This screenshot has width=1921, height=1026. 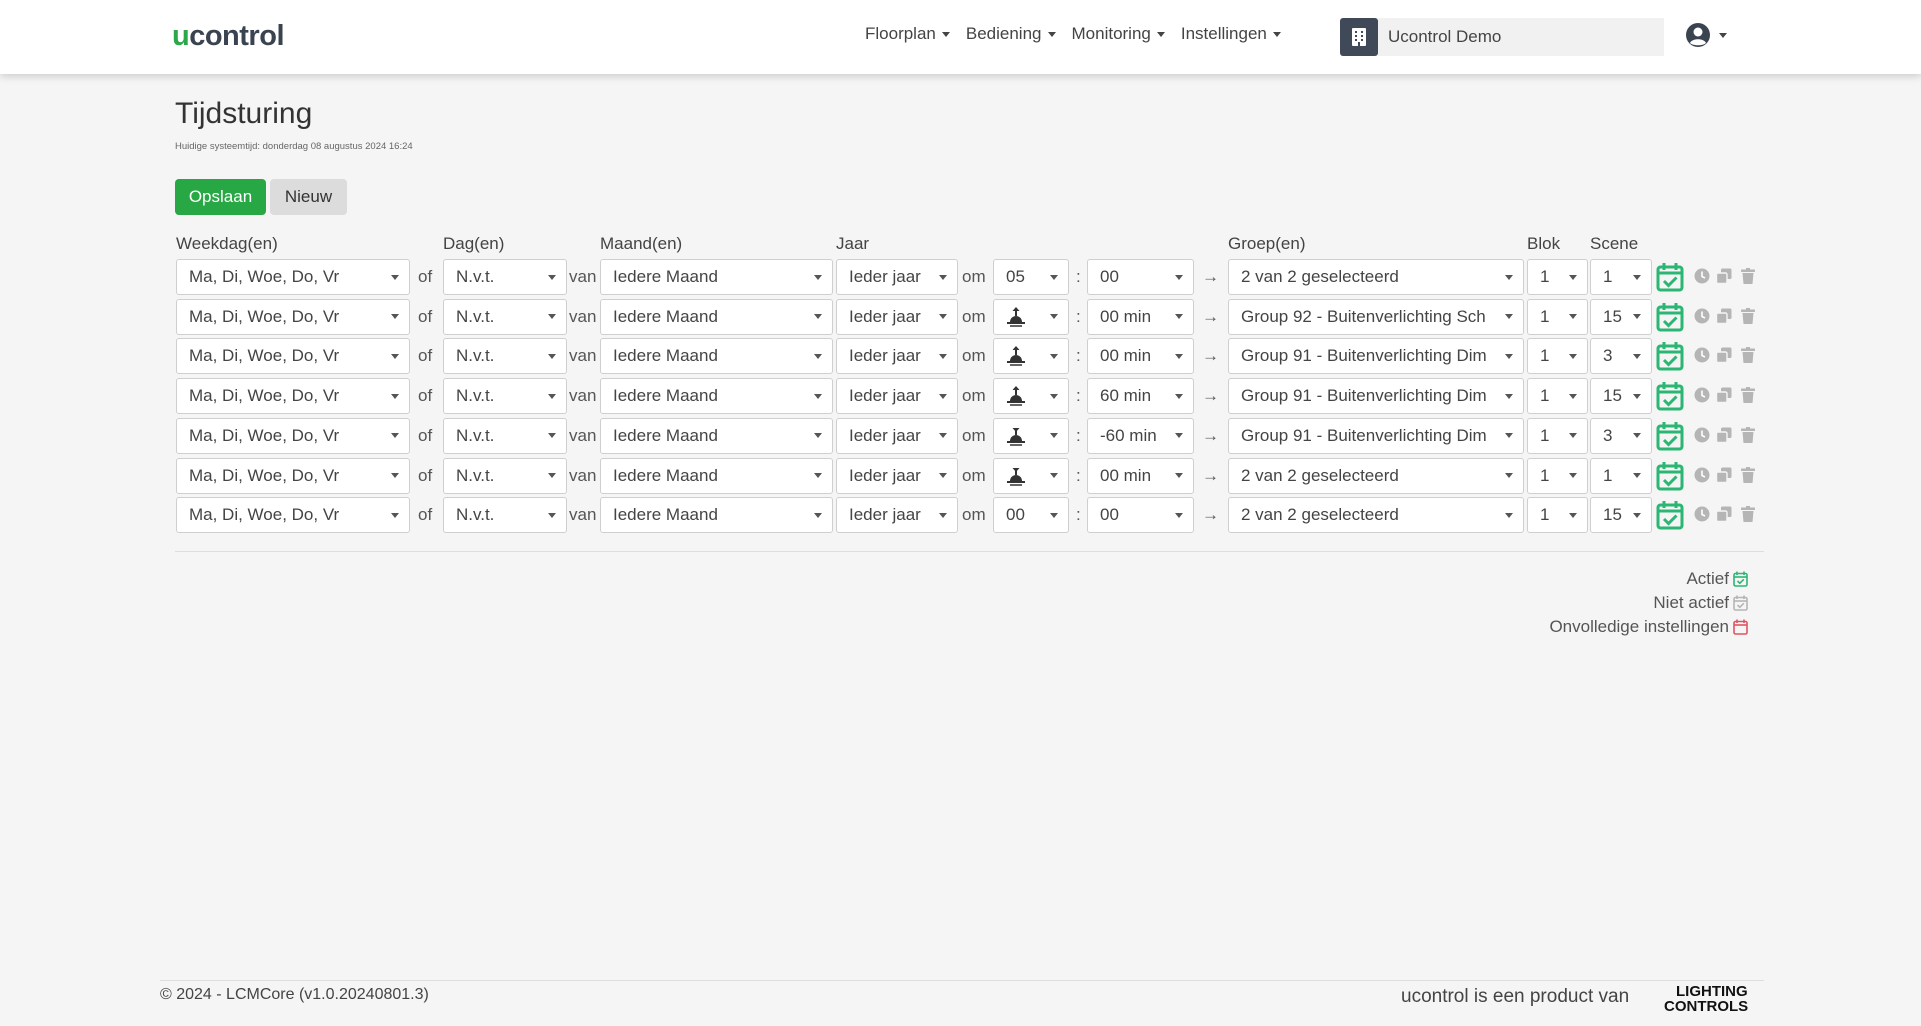 What do you see at coordinates (1031, 277) in the screenshot?
I see `hour-select: 05` at bounding box center [1031, 277].